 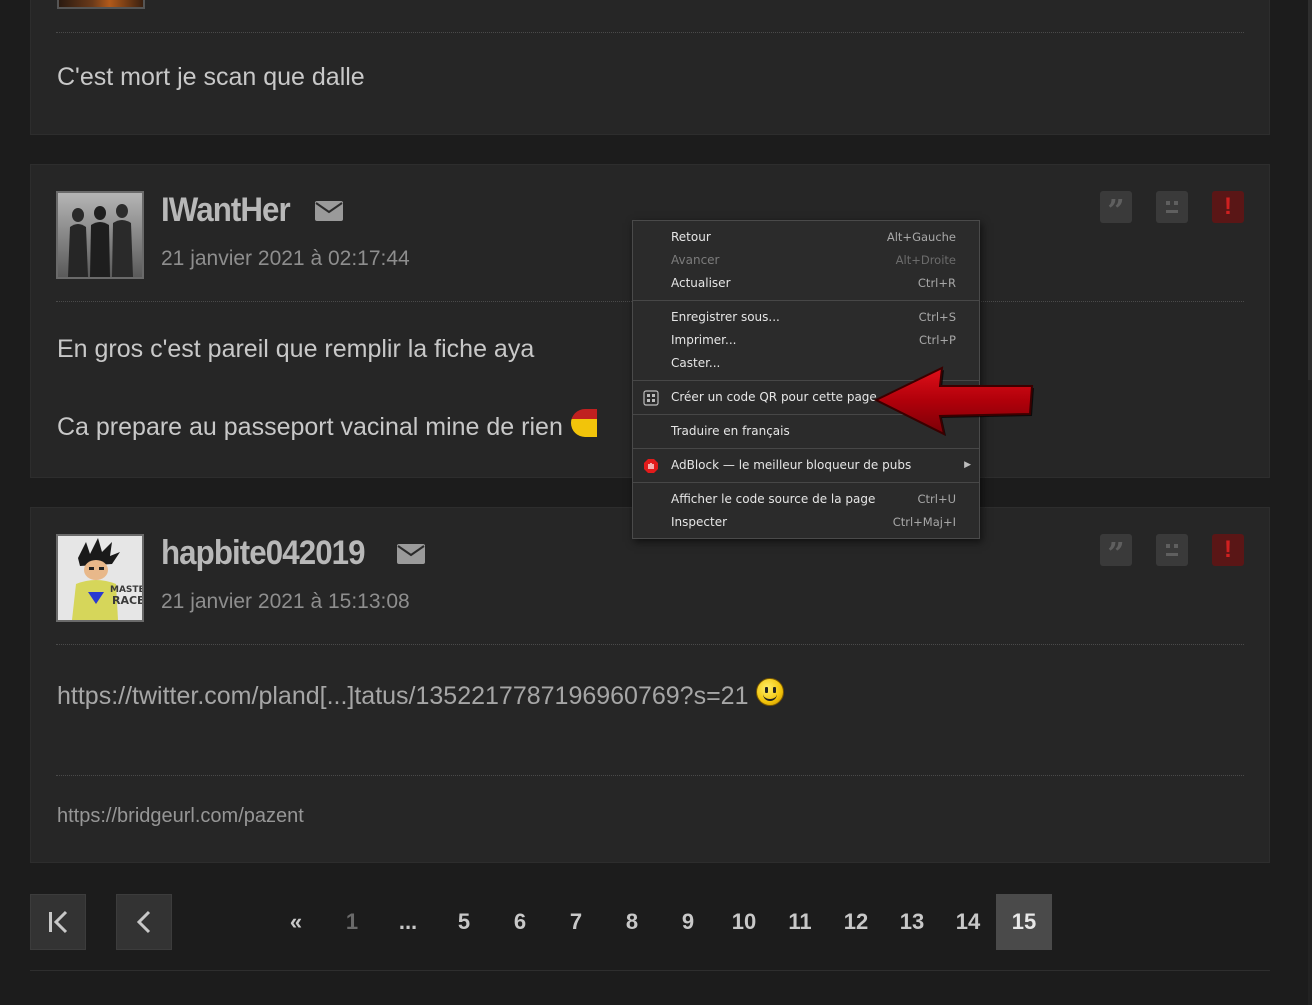 What do you see at coordinates (912, 922) in the screenshot?
I see `page-13: 13` at bounding box center [912, 922].